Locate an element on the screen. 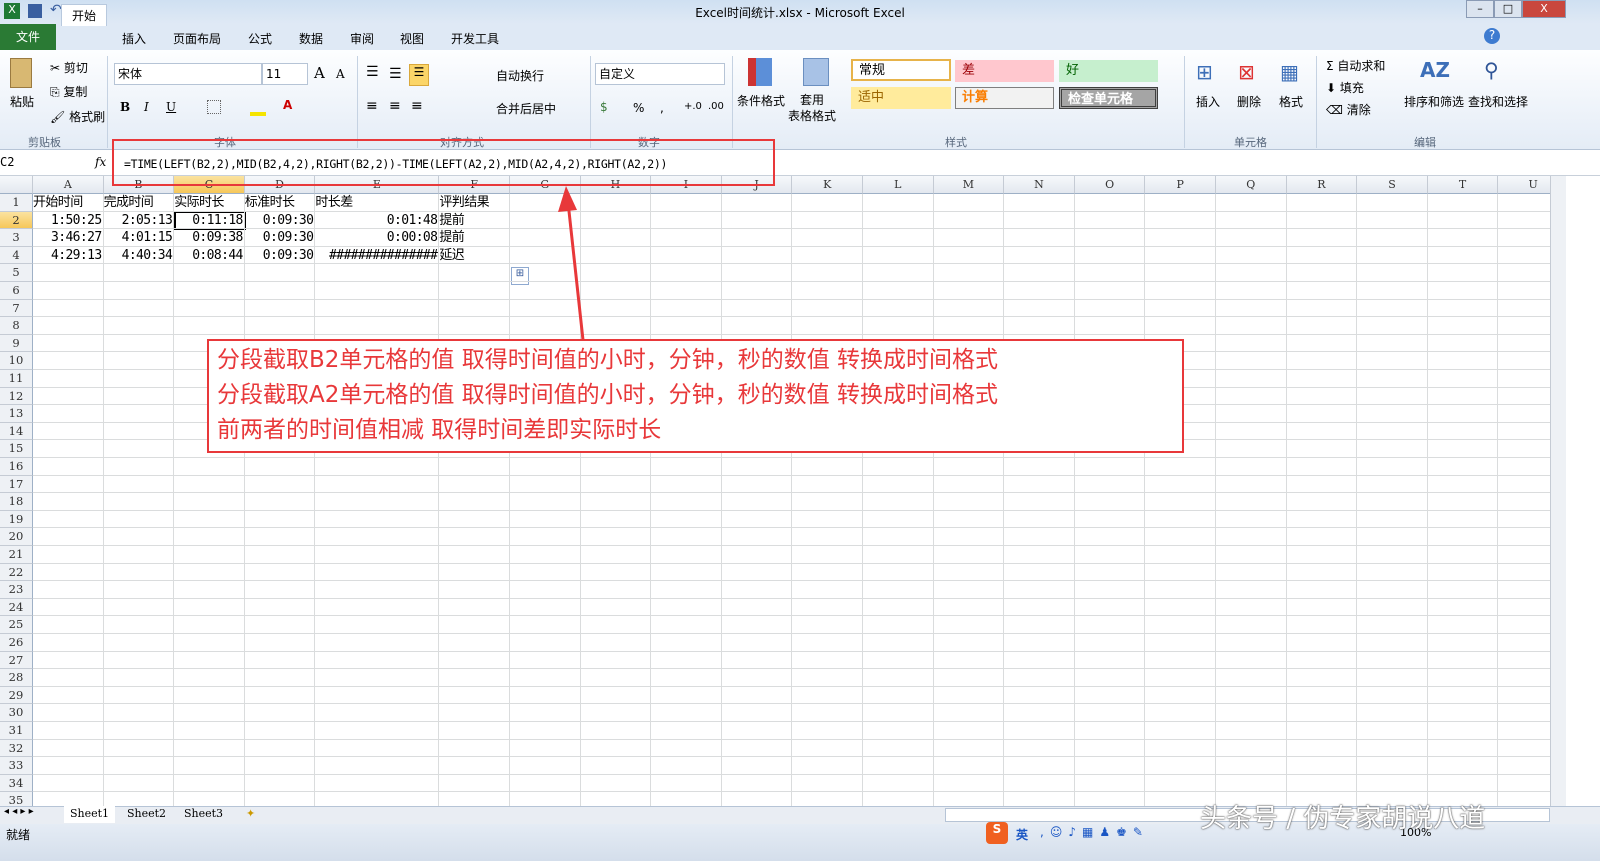 Image resolution: width=1600 pixels, height=861 pixels. column-header-q: Q is located at coordinates (1251, 185).